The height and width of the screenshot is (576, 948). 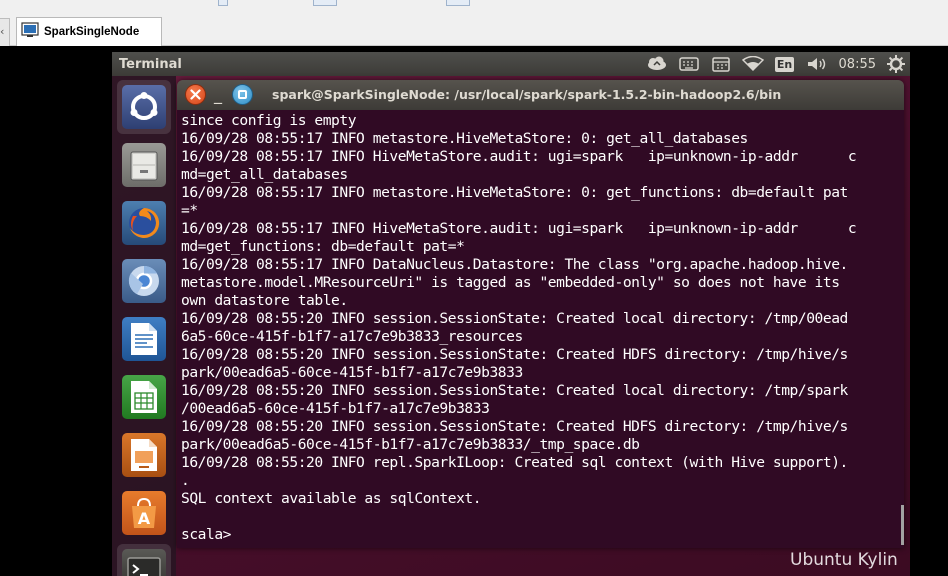 I want to click on clock: 08:55, so click(x=857, y=64).